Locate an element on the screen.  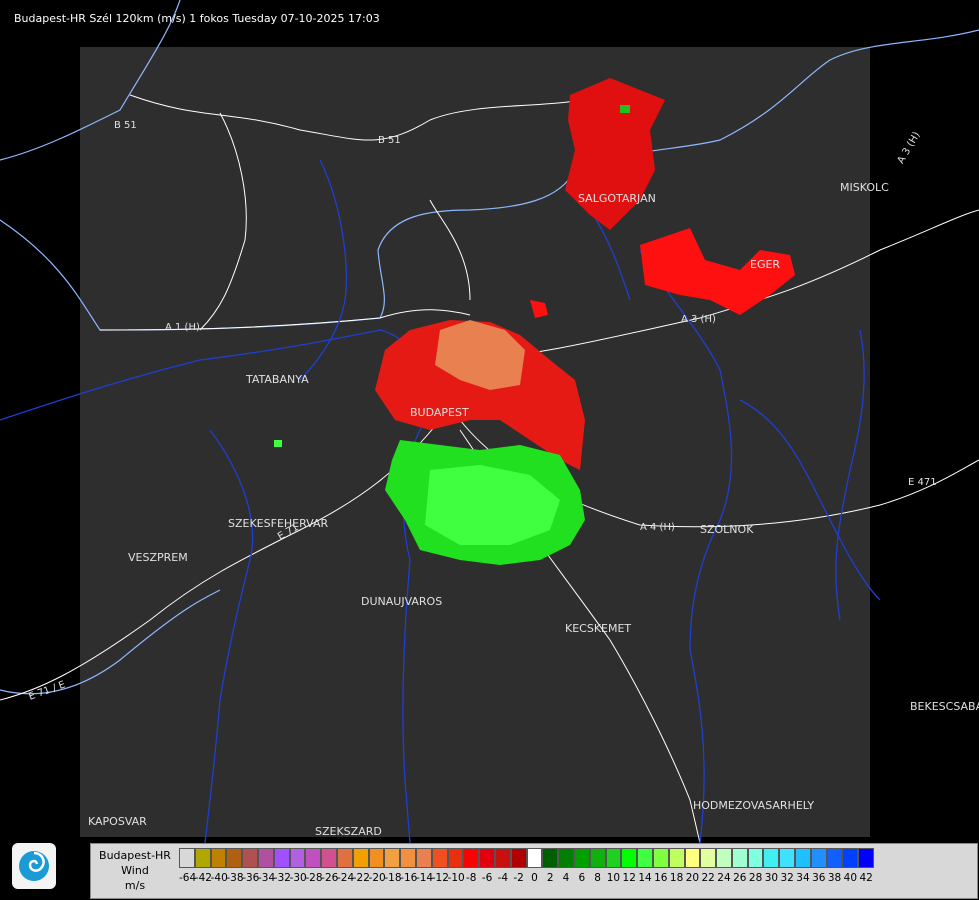
legend-tick-label: 32 is located at coordinates (787, 878).